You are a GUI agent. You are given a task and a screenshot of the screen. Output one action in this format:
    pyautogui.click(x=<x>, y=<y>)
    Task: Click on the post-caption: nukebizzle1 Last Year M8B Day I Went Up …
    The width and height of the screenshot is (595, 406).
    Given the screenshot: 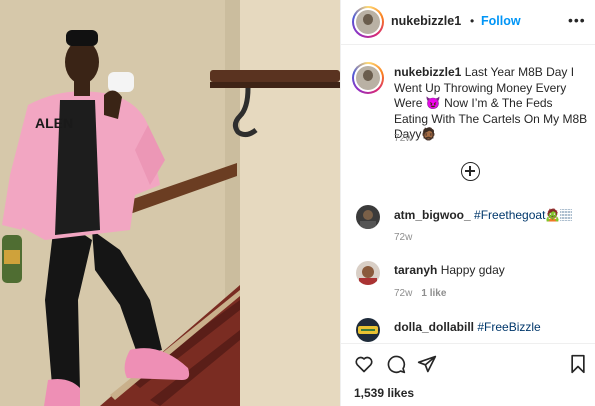 What is the action you would take?
    pyautogui.click(x=491, y=104)
    